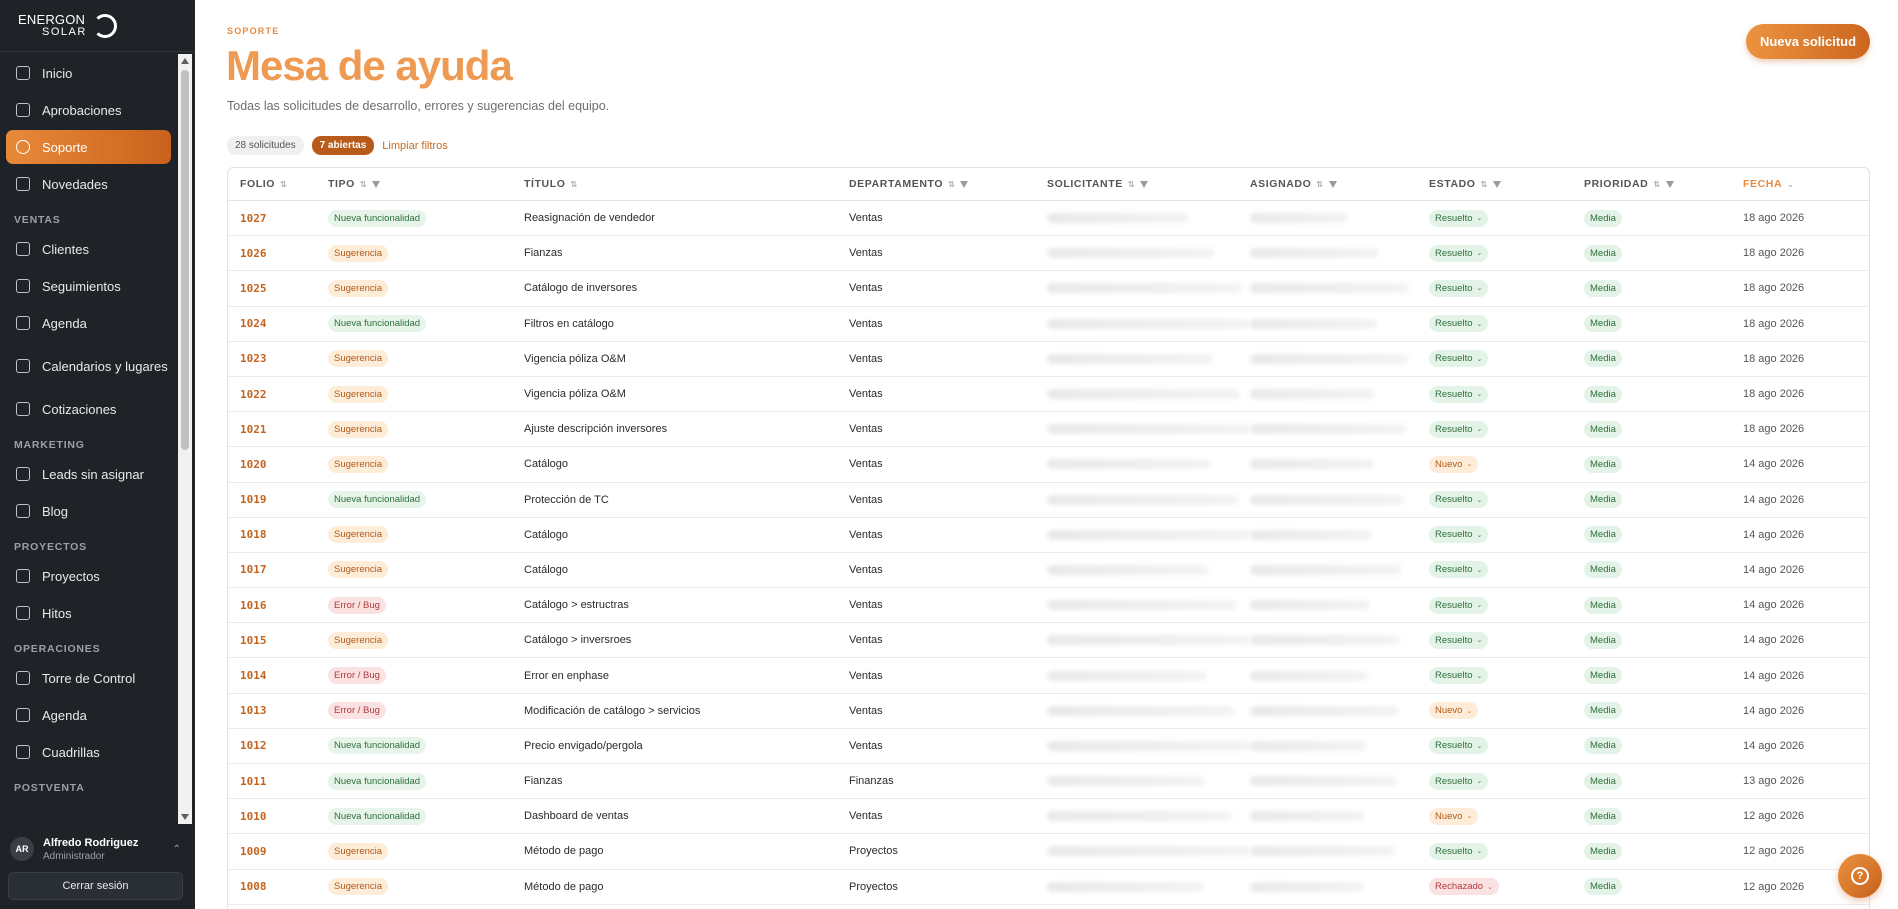  What do you see at coordinates (88, 366) in the screenshot?
I see `sidebar-item-calendarios: Calendarios y lugares` at bounding box center [88, 366].